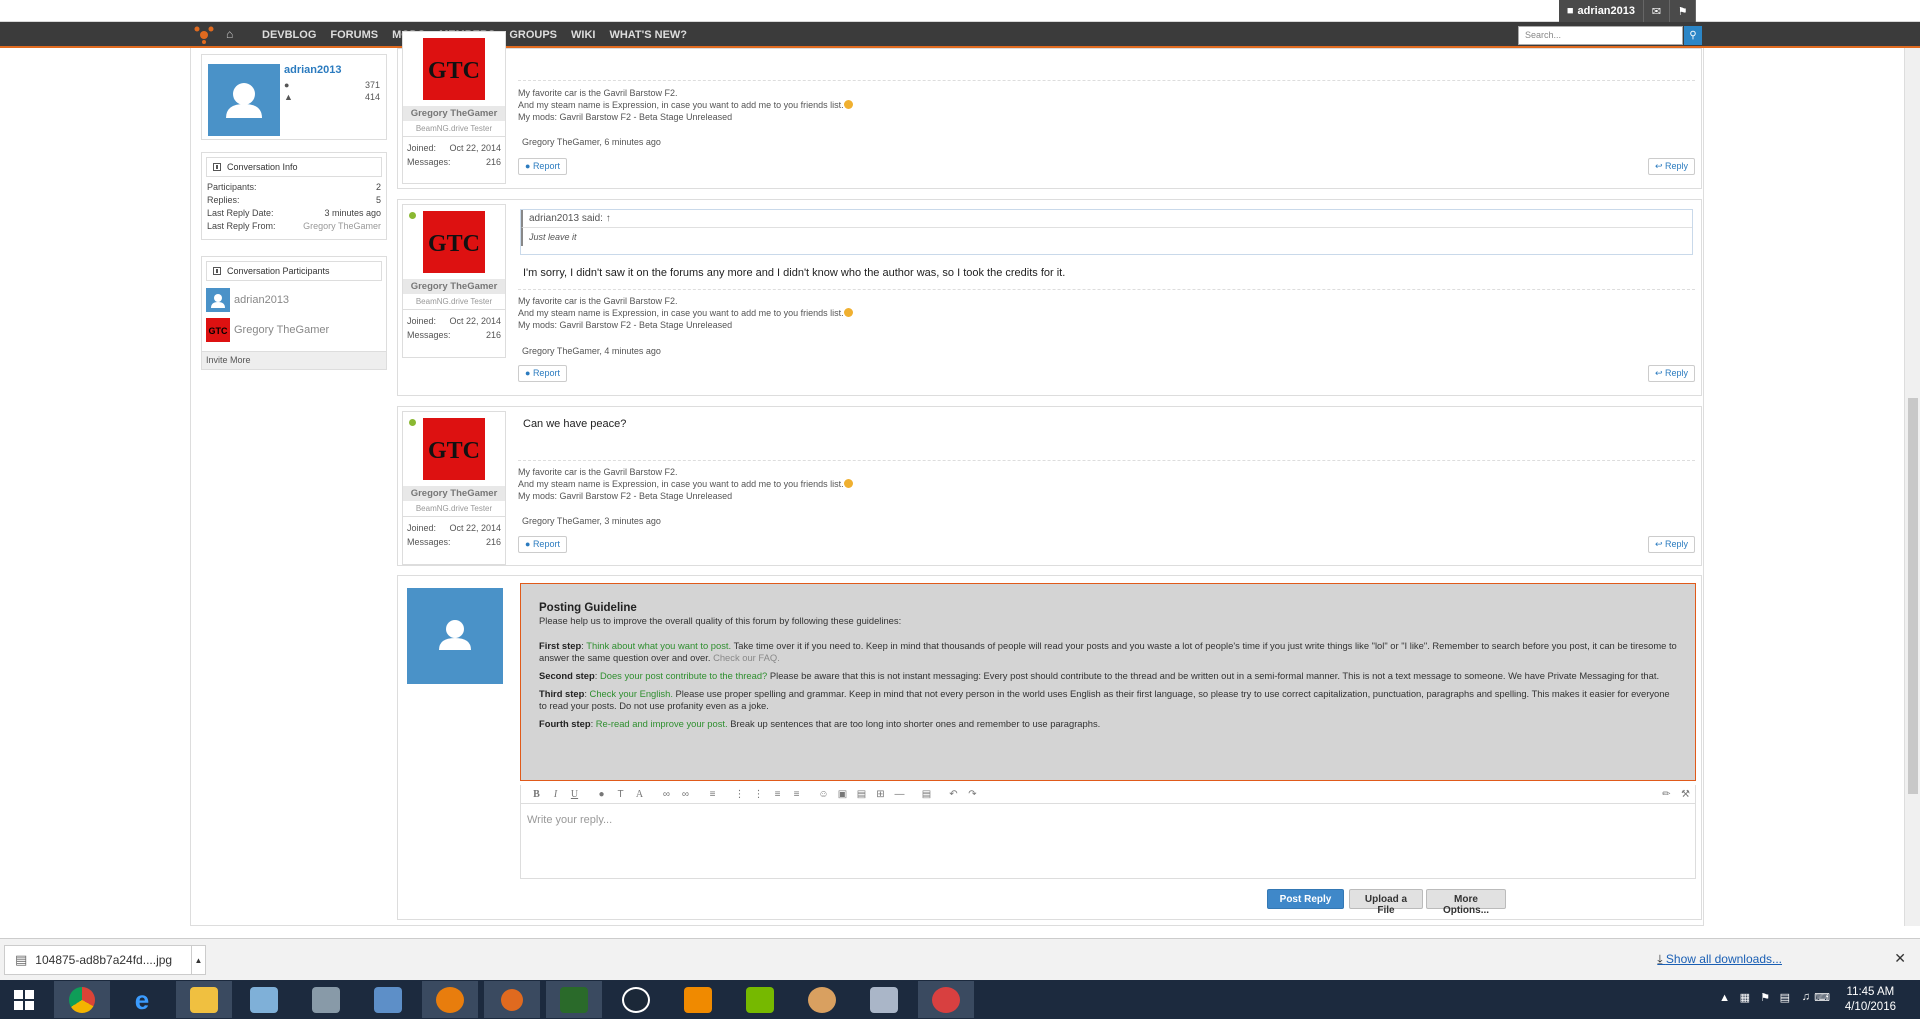  I want to click on font-family-icon: A, so click(639, 794).